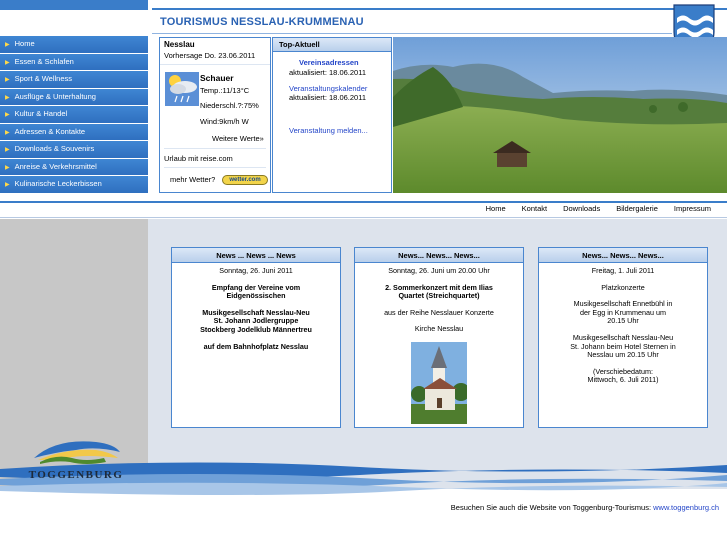 Image resolution: width=727 pixels, height=545 pixels. Describe the element at coordinates (50, 131) in the screenshot. I see `nav-item-label: Adressen & Kontakte` at that location.